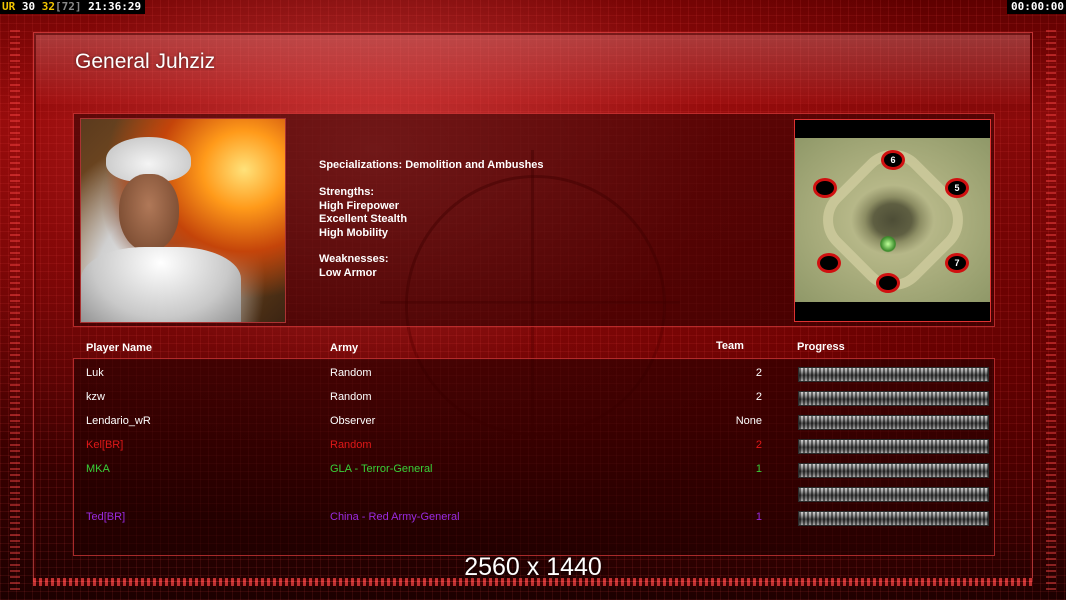 The width and height of the screenshot is (1066, 600). I want to click on portrait-face, so click(149, 213).